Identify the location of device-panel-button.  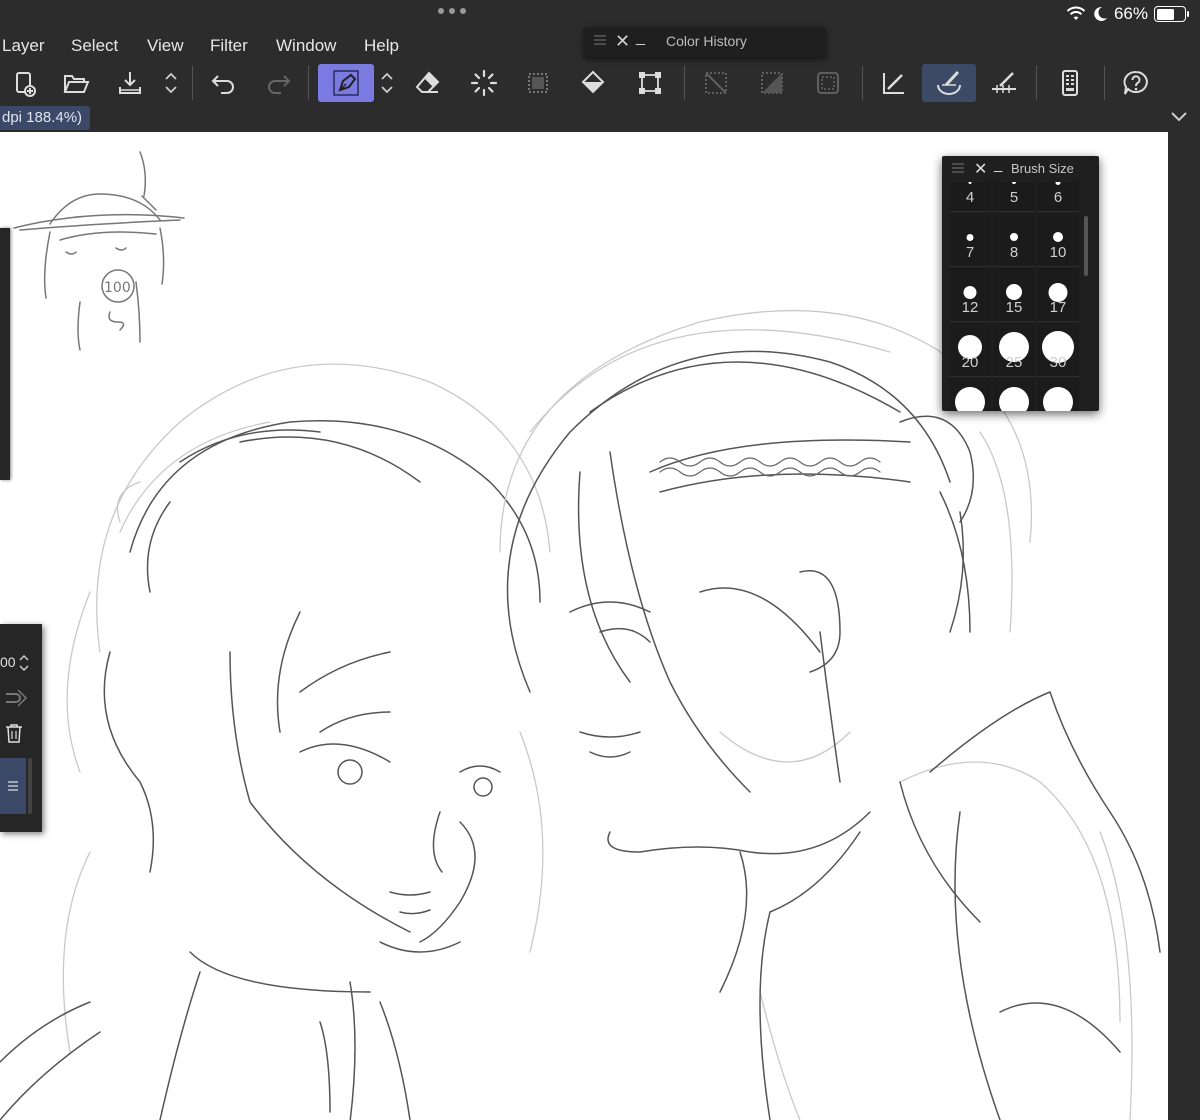
(1070, 83).